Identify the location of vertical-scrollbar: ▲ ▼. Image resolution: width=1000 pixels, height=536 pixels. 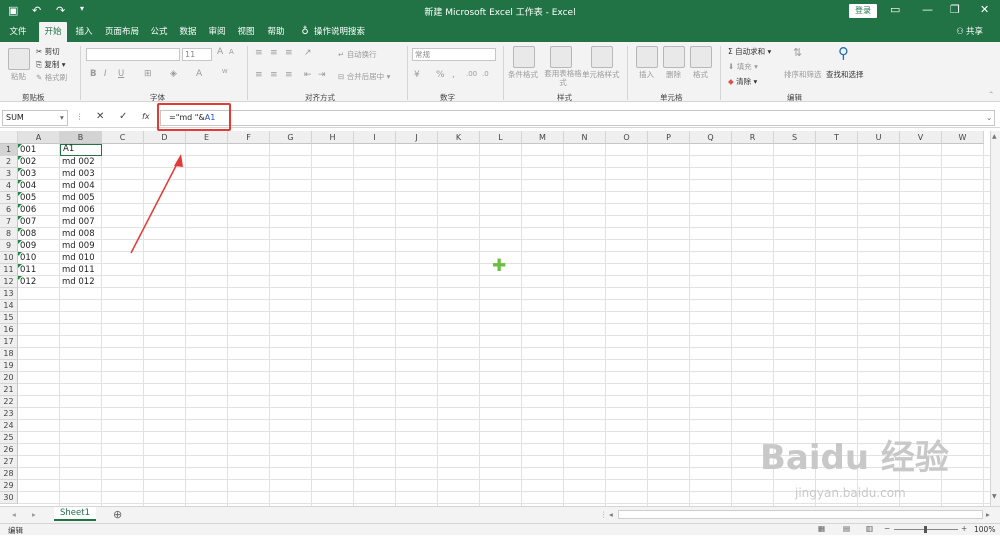
(995, 318).